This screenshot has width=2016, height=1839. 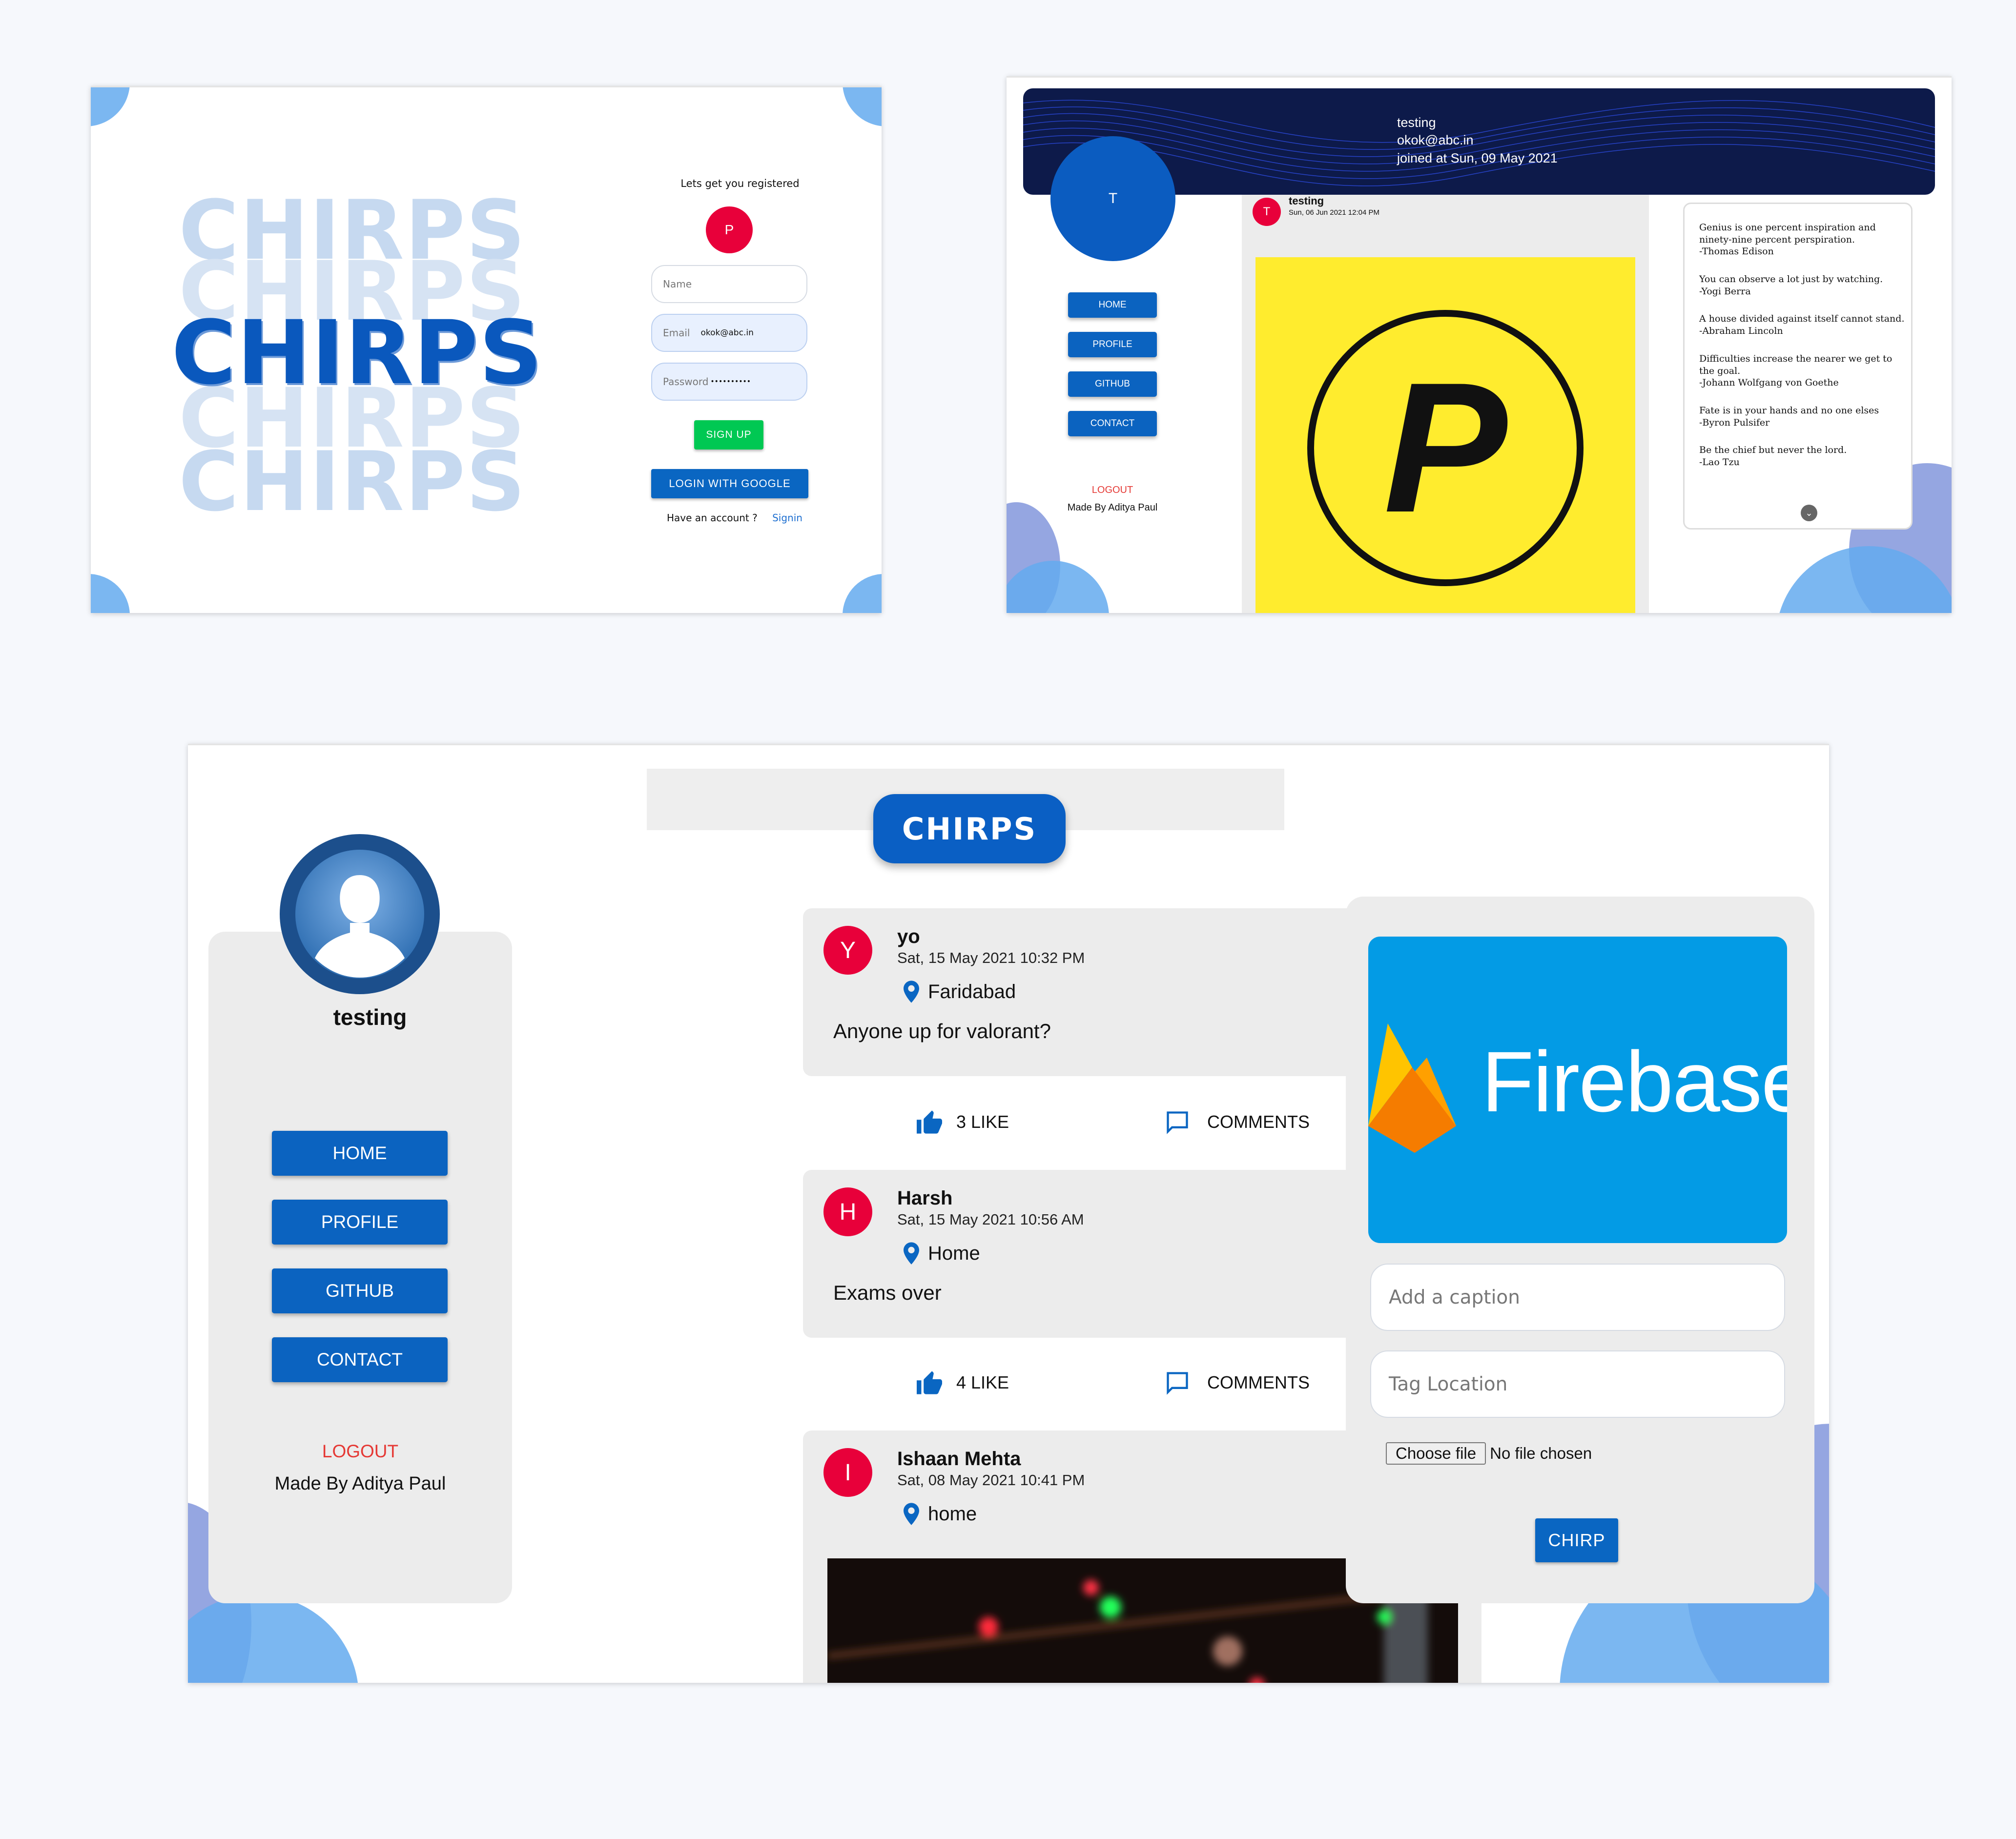 What do you see at coordinates (1489, 1453) in the screenshot?
I see `file-picker: Choose file No file chosen` at bounding box center [1489, 1453].